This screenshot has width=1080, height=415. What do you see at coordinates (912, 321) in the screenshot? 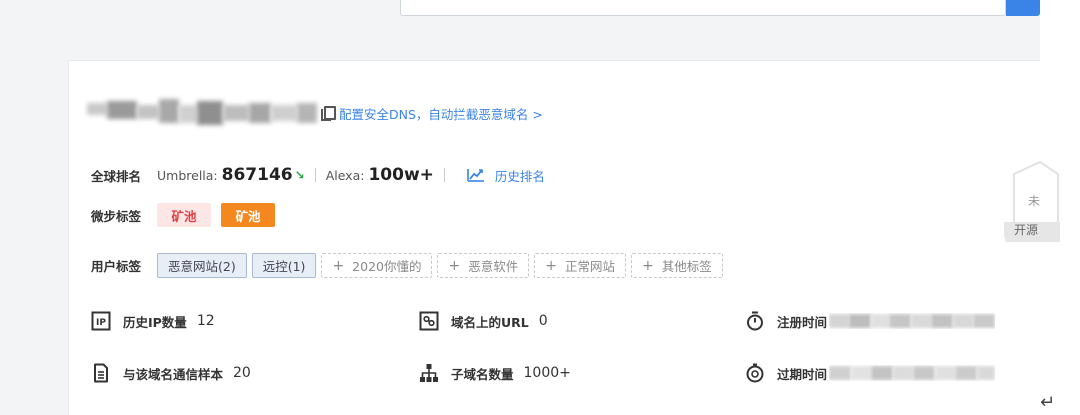
I see `redacted-register-date` at bounding box center [912, 321].